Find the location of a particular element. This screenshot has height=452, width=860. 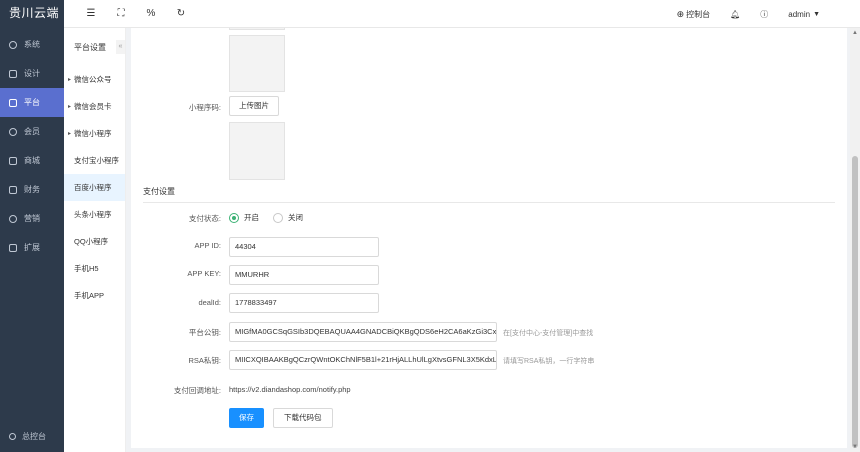

globe-icon: ⊕ is located at coordinates (680, 13).